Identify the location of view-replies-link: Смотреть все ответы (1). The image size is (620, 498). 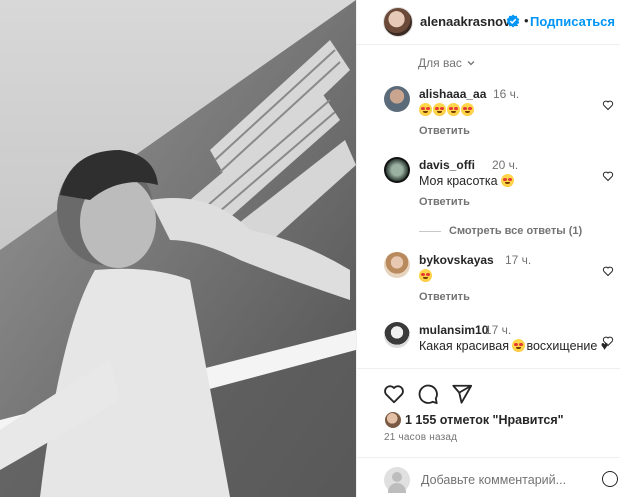
(500, 231).